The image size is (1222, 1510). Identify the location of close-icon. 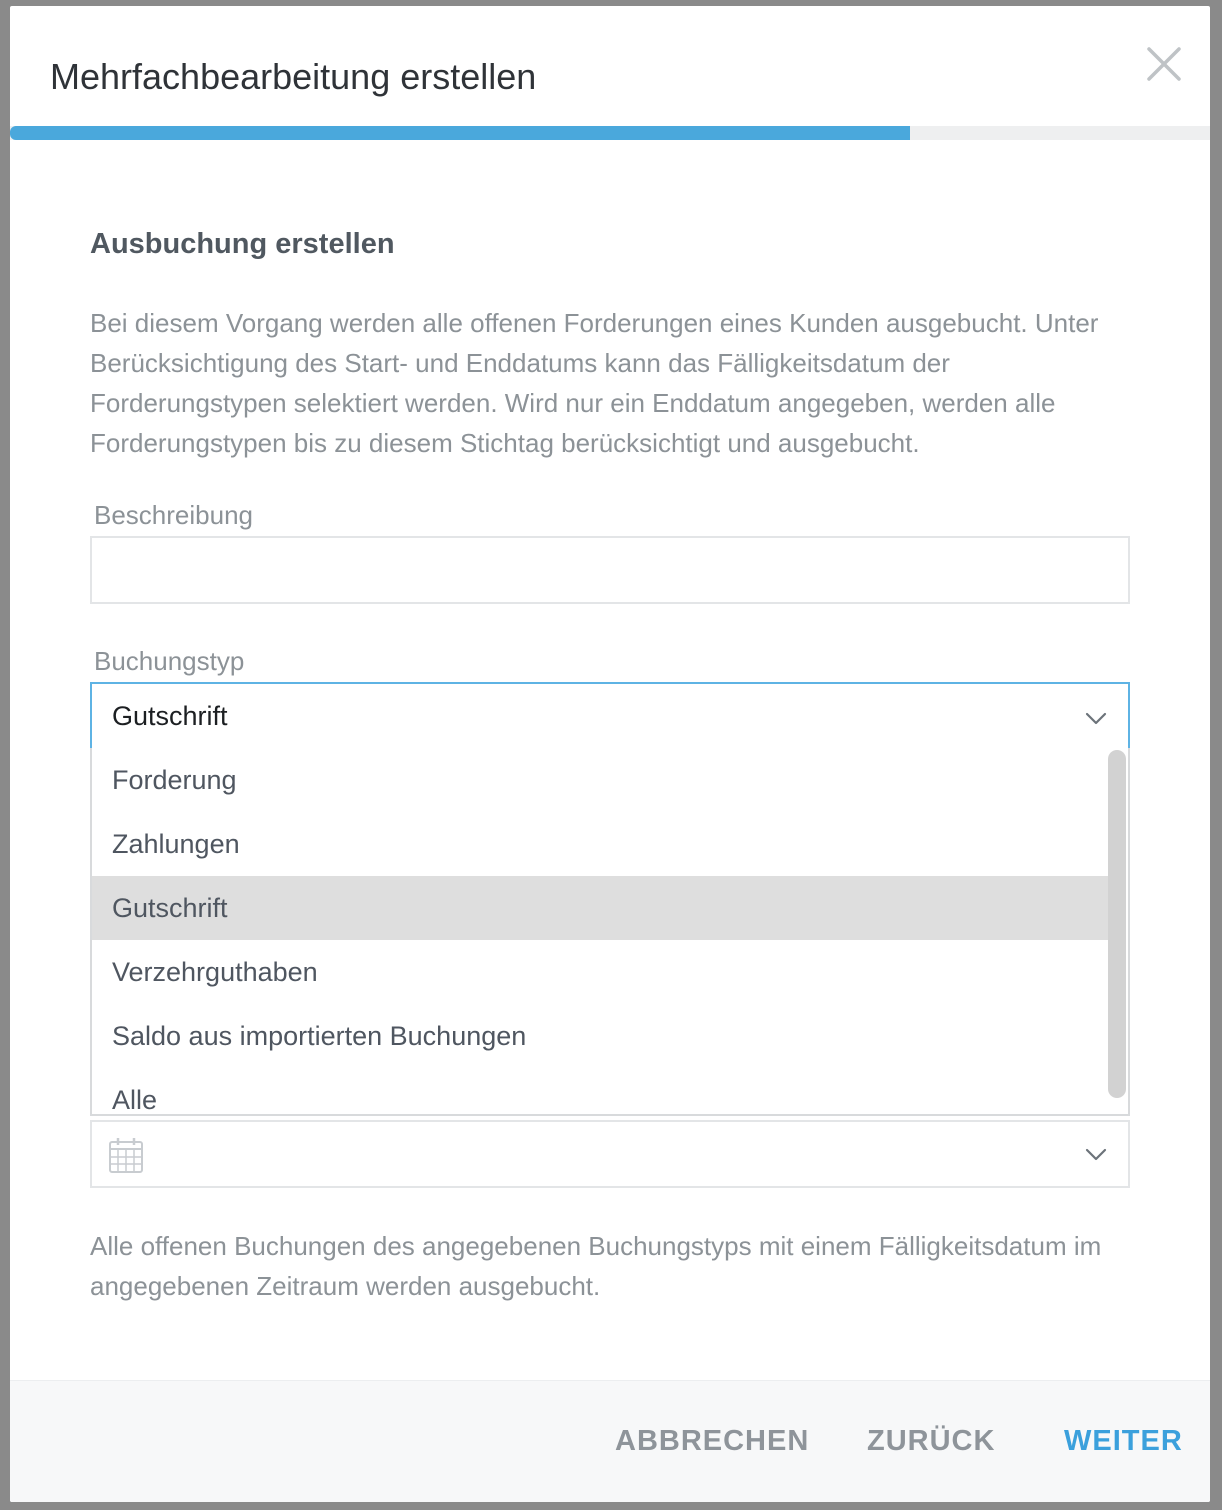
(1164, 64).